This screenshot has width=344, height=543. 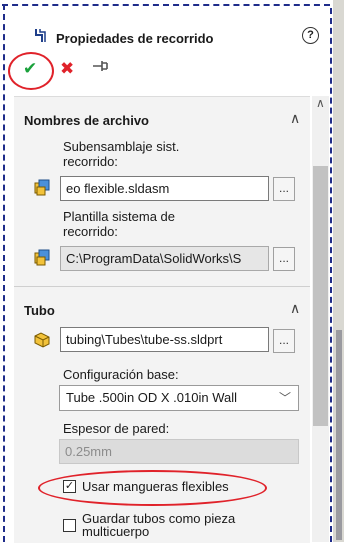 What do you see at coordinates (42, 36) in the screenshot?
I see `route-properties-icon` at bounding box center [42, 36].